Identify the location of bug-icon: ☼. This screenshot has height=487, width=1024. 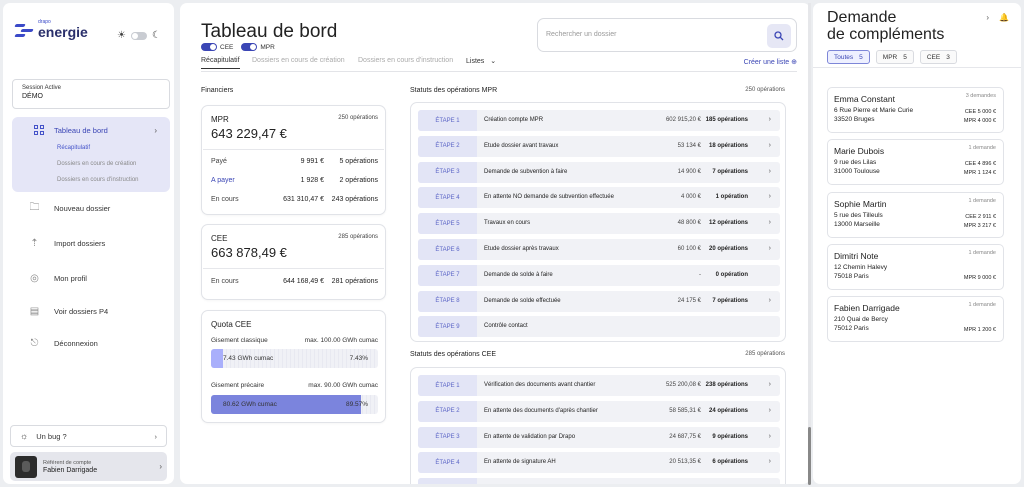
(24, 436).